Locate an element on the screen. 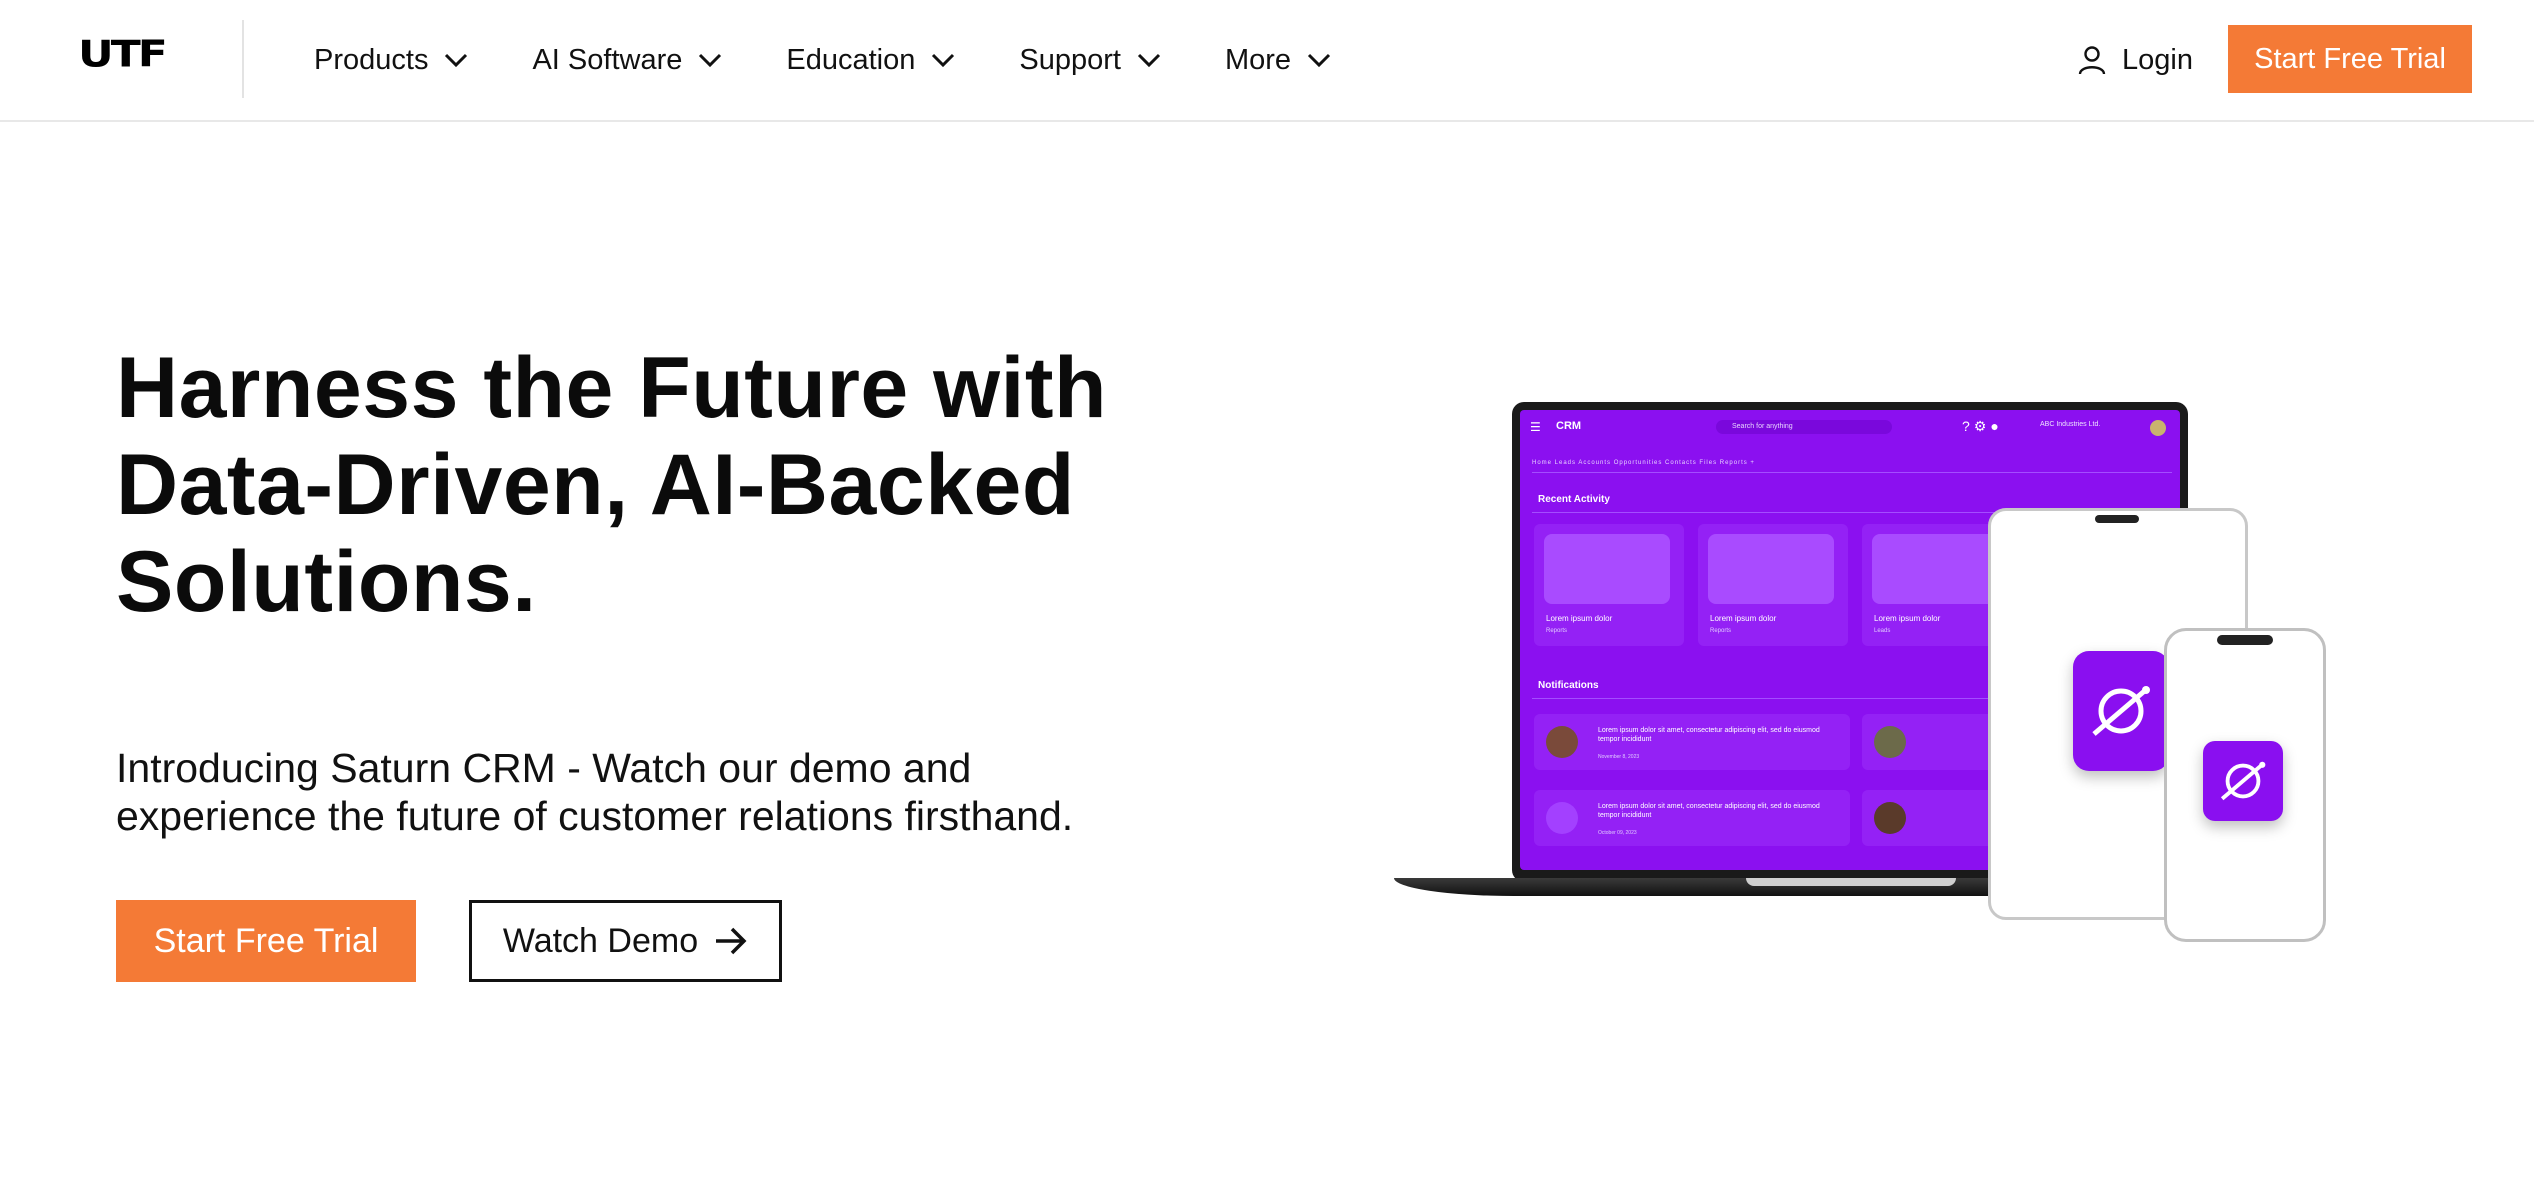 Image resolution: width=2534 pixels, height=1190 pixels. crm-logo: CRM is located at coordinates (1569, 426).